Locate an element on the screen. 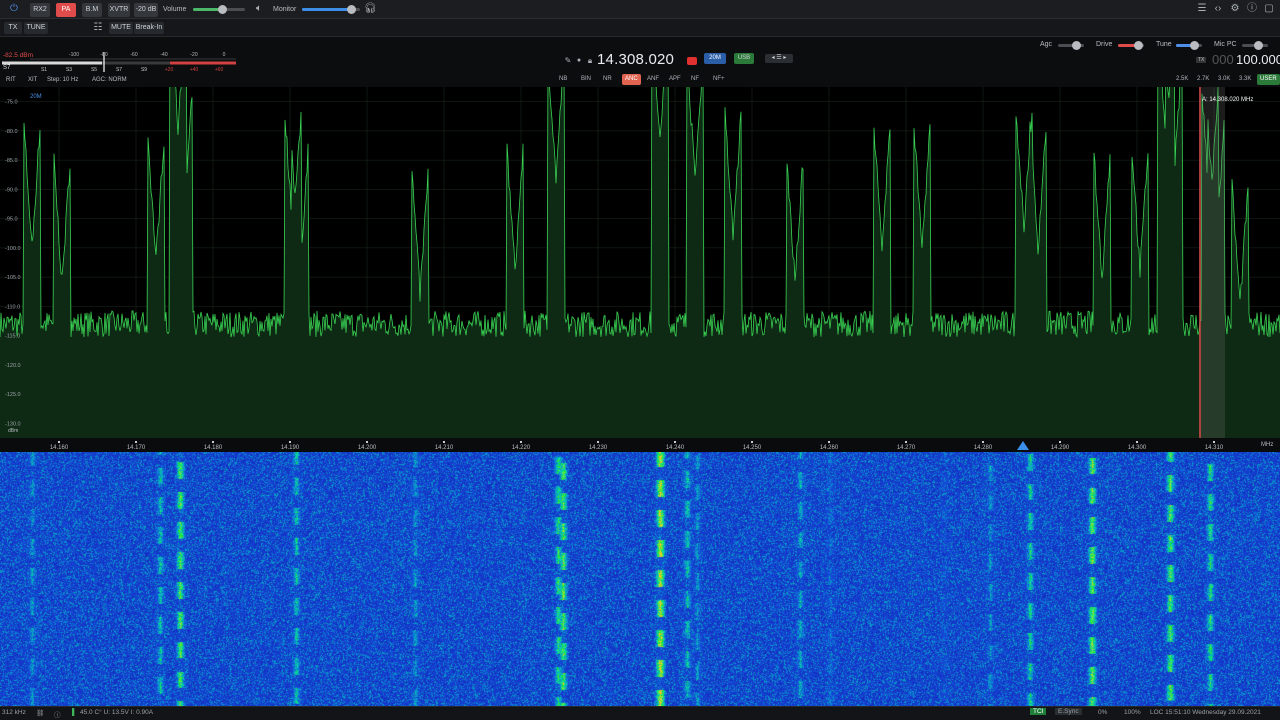  settings-icon: ⚙ is located at coordinates (1235, 9).